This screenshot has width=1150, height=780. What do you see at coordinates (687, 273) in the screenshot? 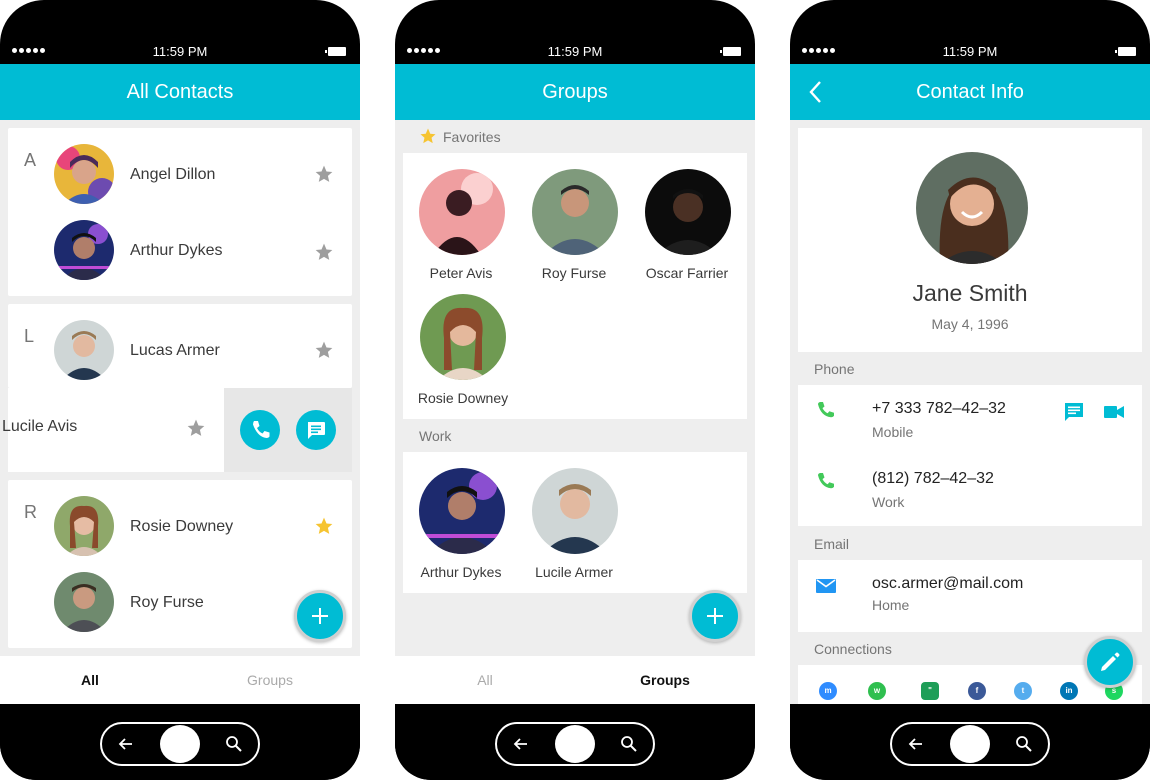
I see `member-name: Oscar Farrier` at bounding box center [687, 273].